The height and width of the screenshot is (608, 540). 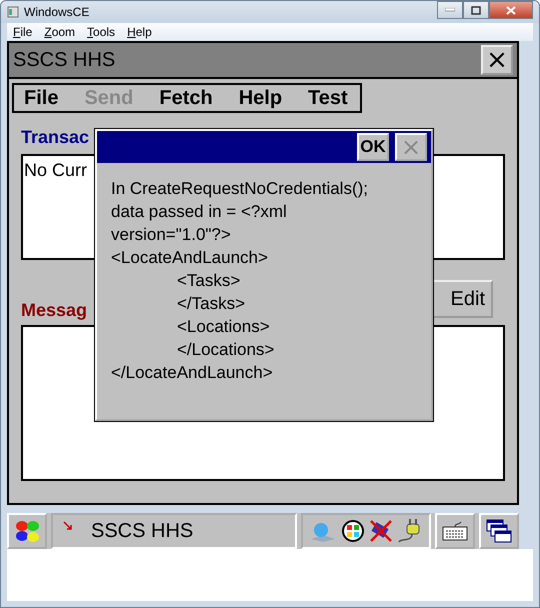 I want to click on dialog-message: In CreateRequestNoCredentials(); data passed in = <?xml version="1.0"?>, so click(x=240, y=212).